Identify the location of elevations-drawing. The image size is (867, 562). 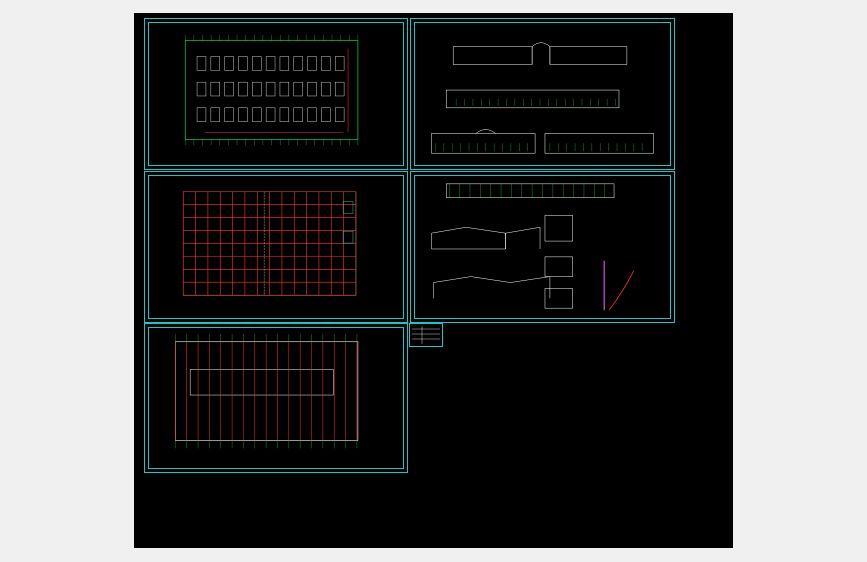
(542, 98).